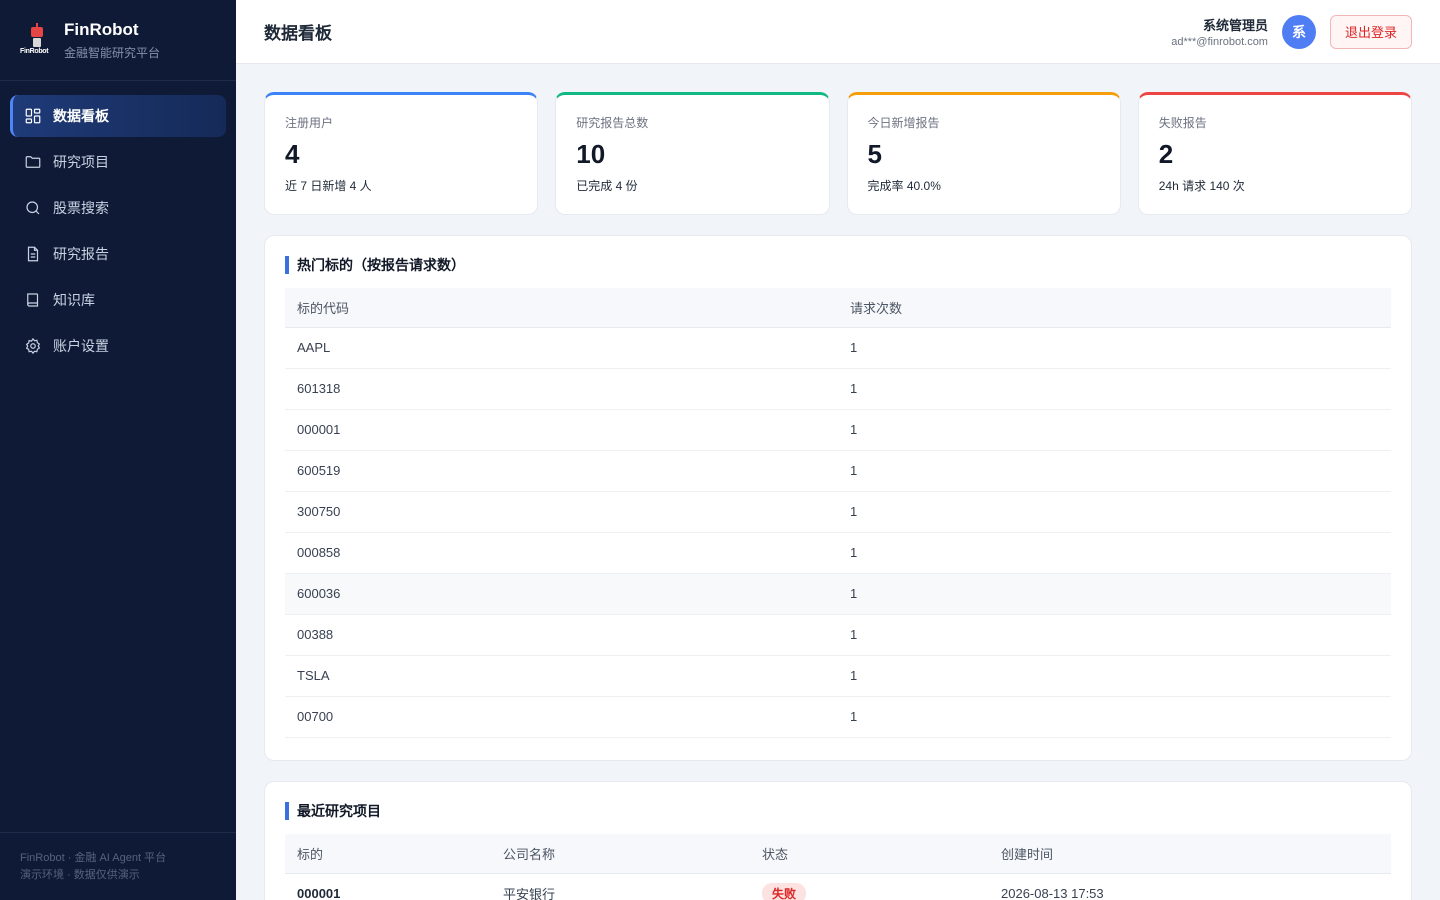  I want to click on table-row: 600036 1, so click(838, 594).